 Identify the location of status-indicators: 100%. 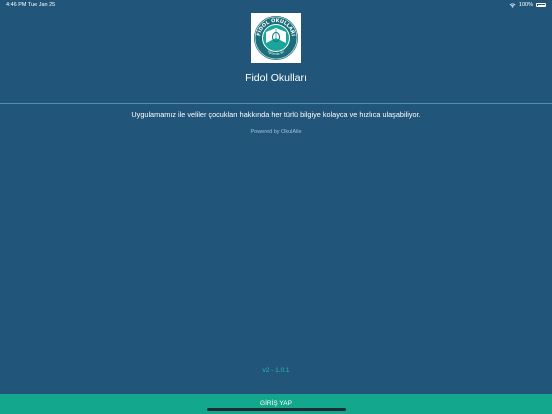
(527, 5).